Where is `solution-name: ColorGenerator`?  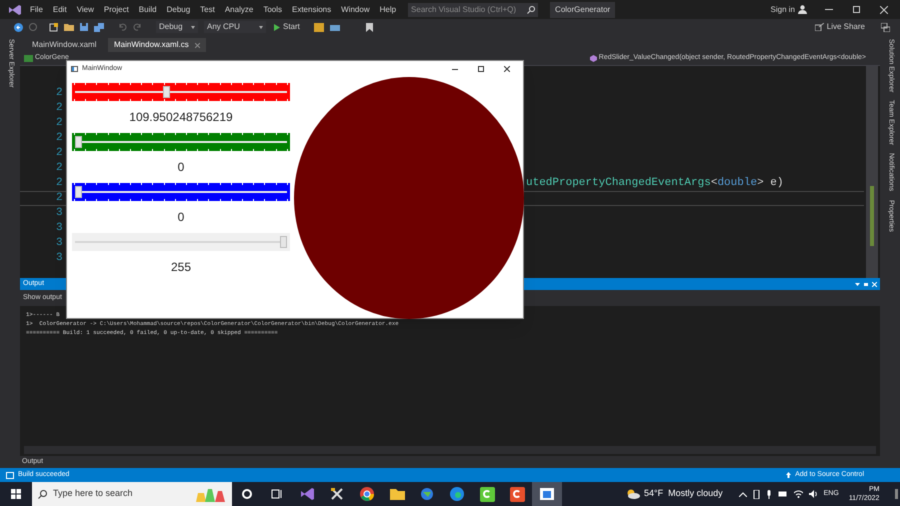 solution-name: ColorGenerator is located at coordinates (583, 10).